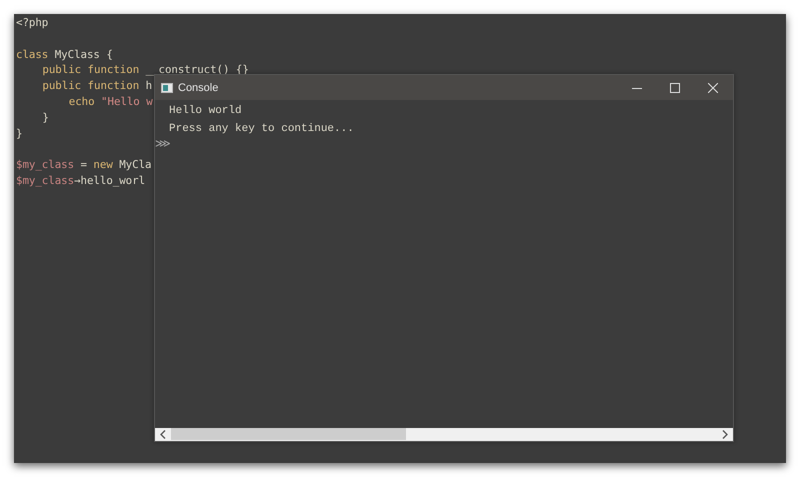  Describe the element at coordinates (725, 434) in the screenshot. I see `scroll-right-icon` at that location.